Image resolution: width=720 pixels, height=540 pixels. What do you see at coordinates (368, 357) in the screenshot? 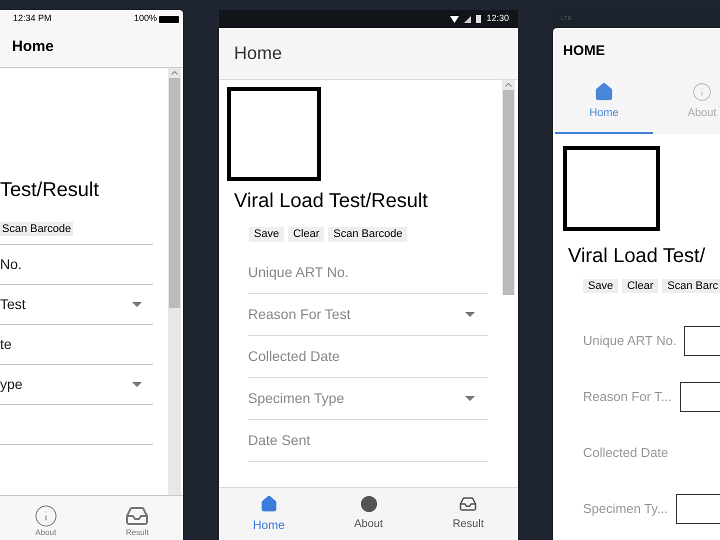
I see `input-field: Collected Date` at bounding box center [368, 357].